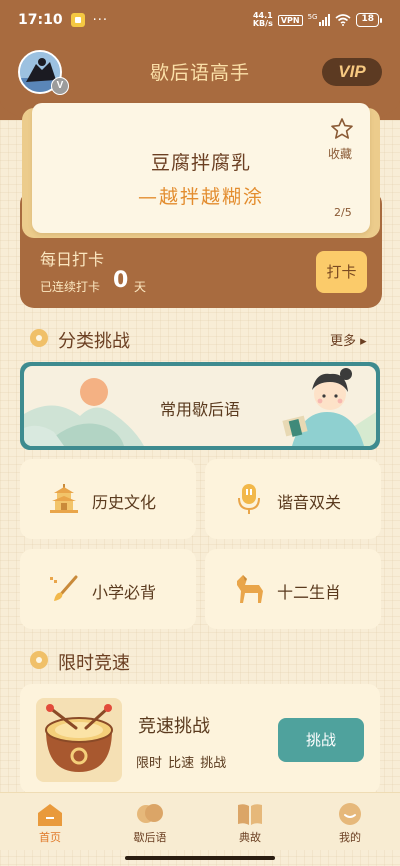  Describe the element at coordinates (343, 20) in the screenshot. I see `wifi-icon` at that location.